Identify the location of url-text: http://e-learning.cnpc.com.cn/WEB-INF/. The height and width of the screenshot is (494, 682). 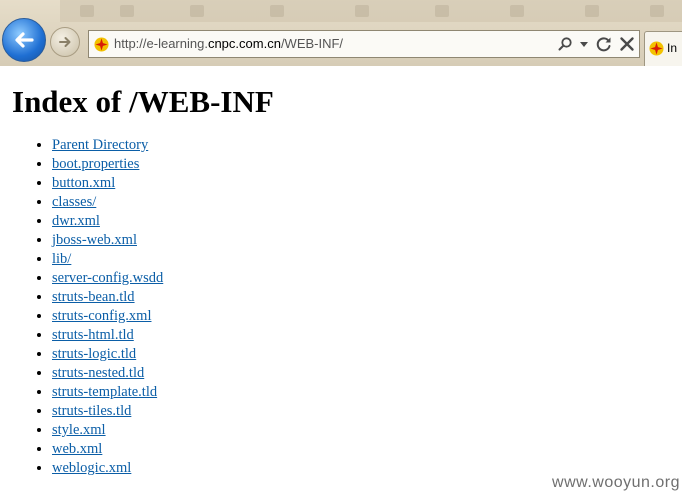
(228, 43).